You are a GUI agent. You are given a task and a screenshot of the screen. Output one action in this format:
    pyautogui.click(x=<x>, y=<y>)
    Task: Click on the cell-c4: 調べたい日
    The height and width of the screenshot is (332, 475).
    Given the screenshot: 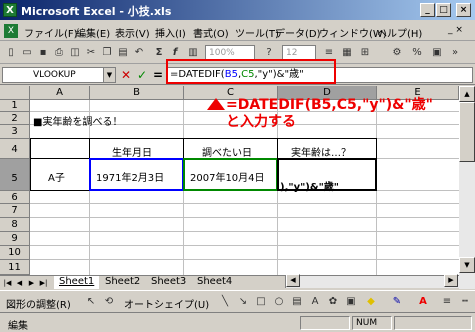 What is the action you would take?
    pyautogui.click(x=227, y=151)
    